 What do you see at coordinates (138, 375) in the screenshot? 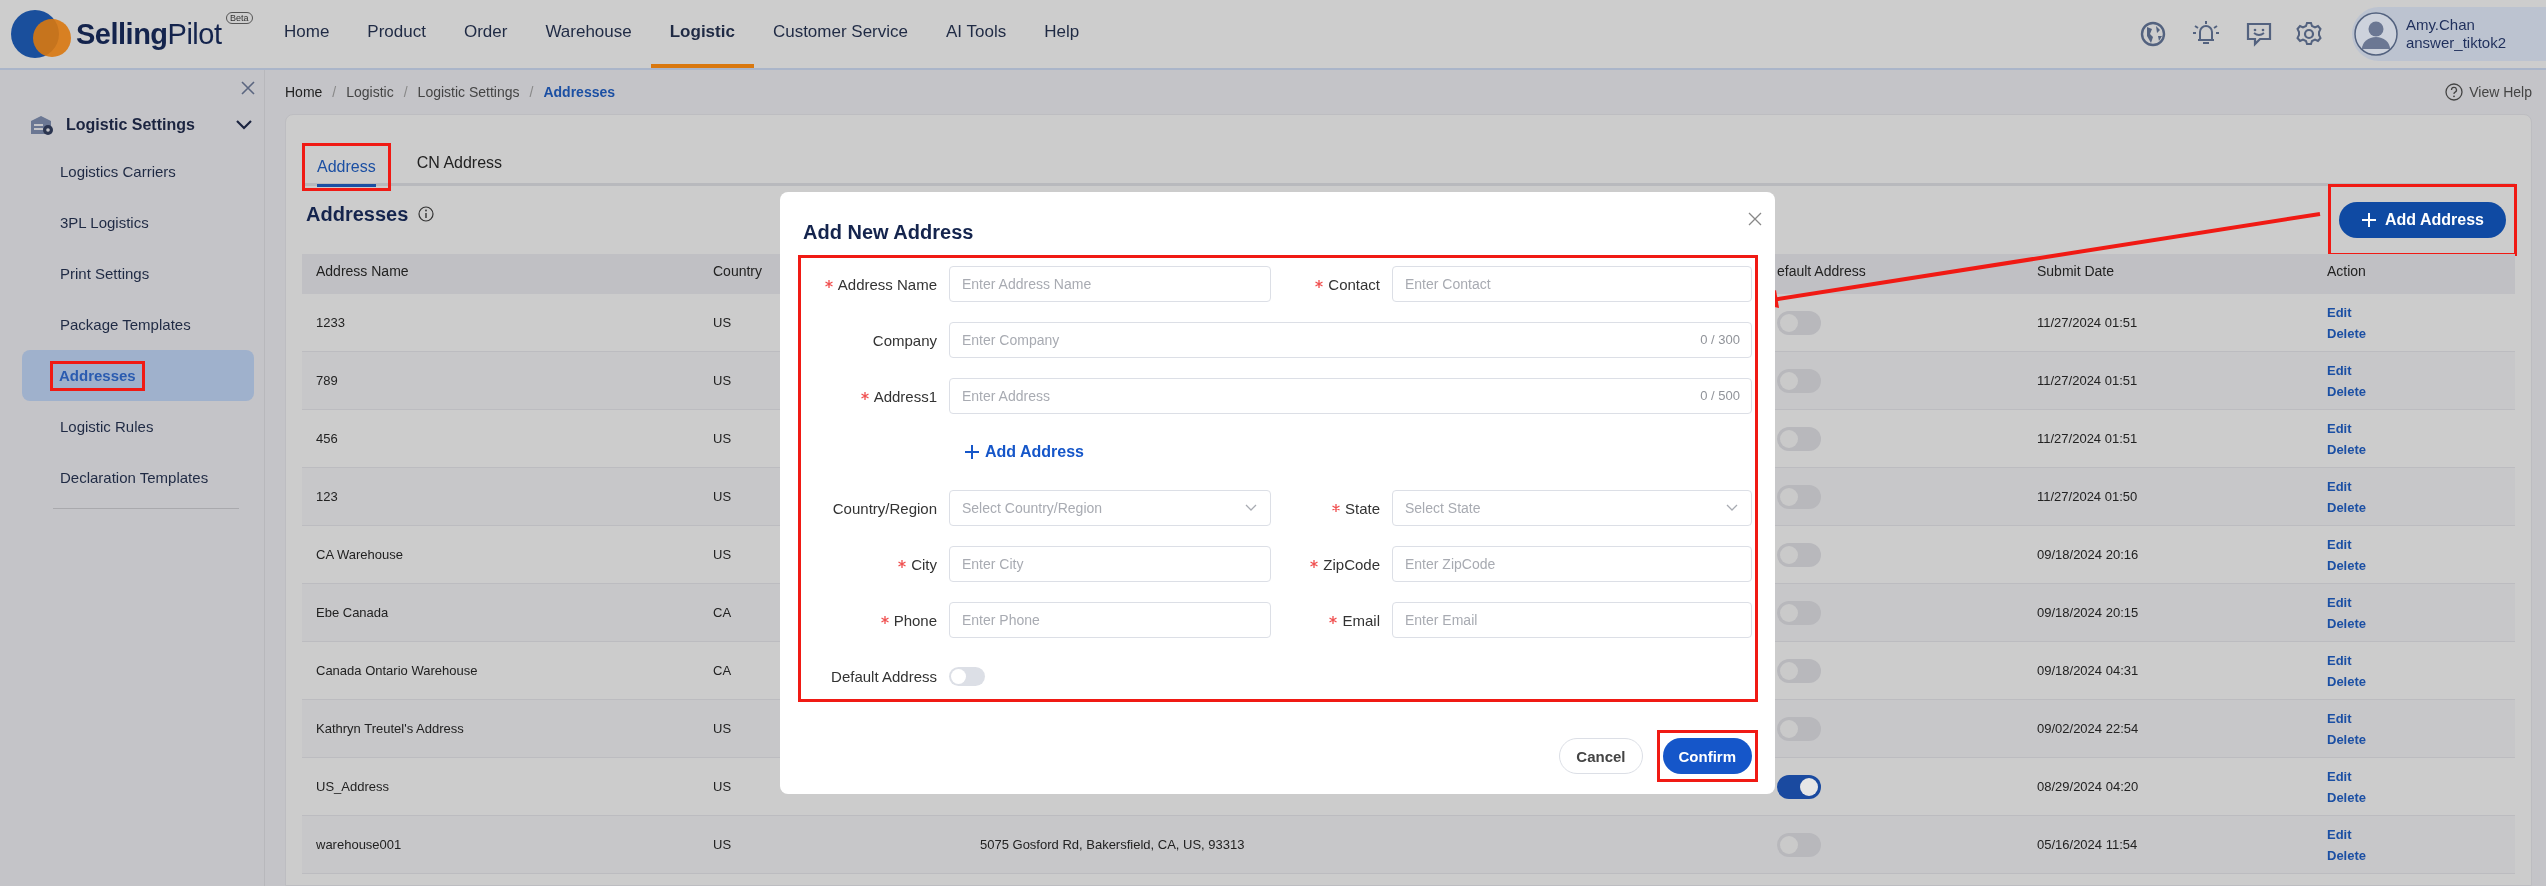
I see `sidebar-item: Addresses` at bounding box center [138, 375].